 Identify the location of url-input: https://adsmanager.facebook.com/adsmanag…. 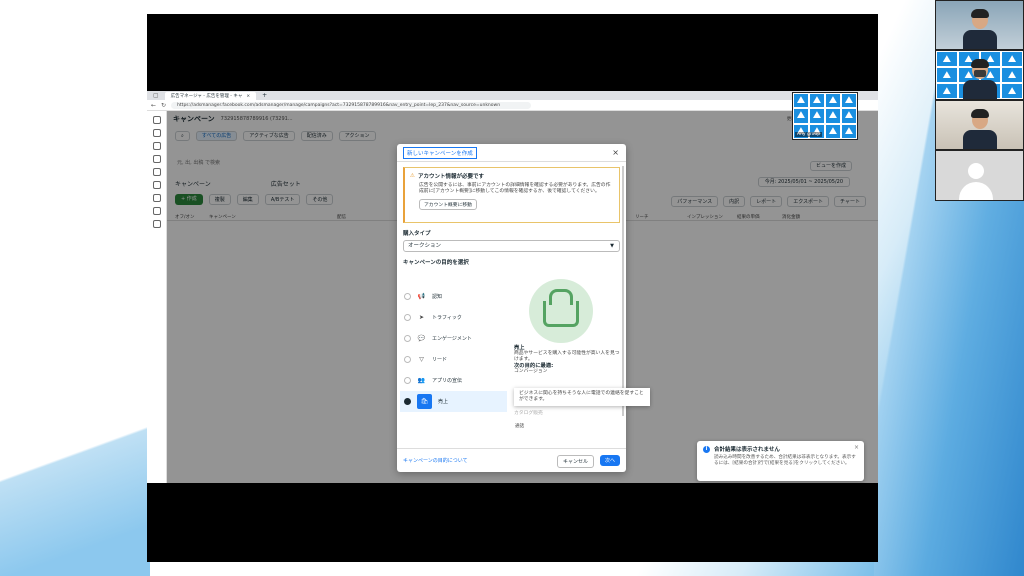
(351, 105).